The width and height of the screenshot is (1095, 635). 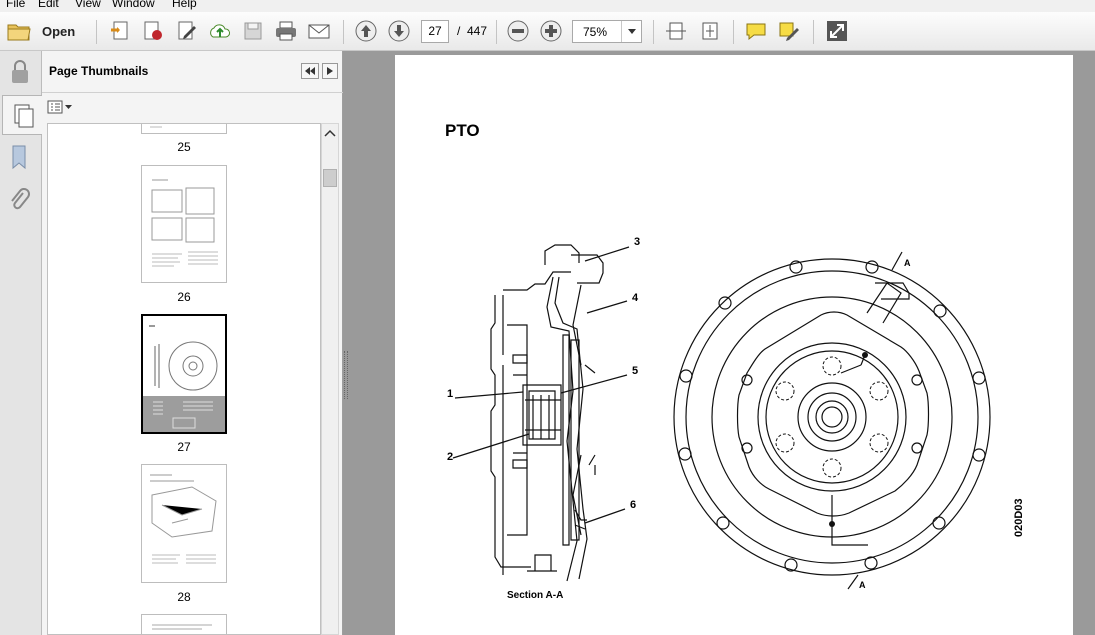 I want to click on zoom-out-button, so click(x=518, y=31).